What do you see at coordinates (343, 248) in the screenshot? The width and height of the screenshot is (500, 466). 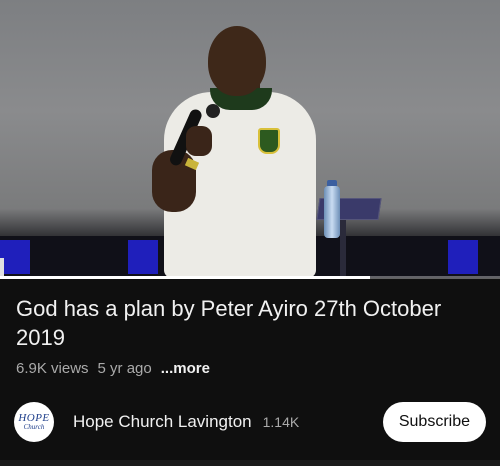 I see `podium-leg` at bounding box center [343, 248].